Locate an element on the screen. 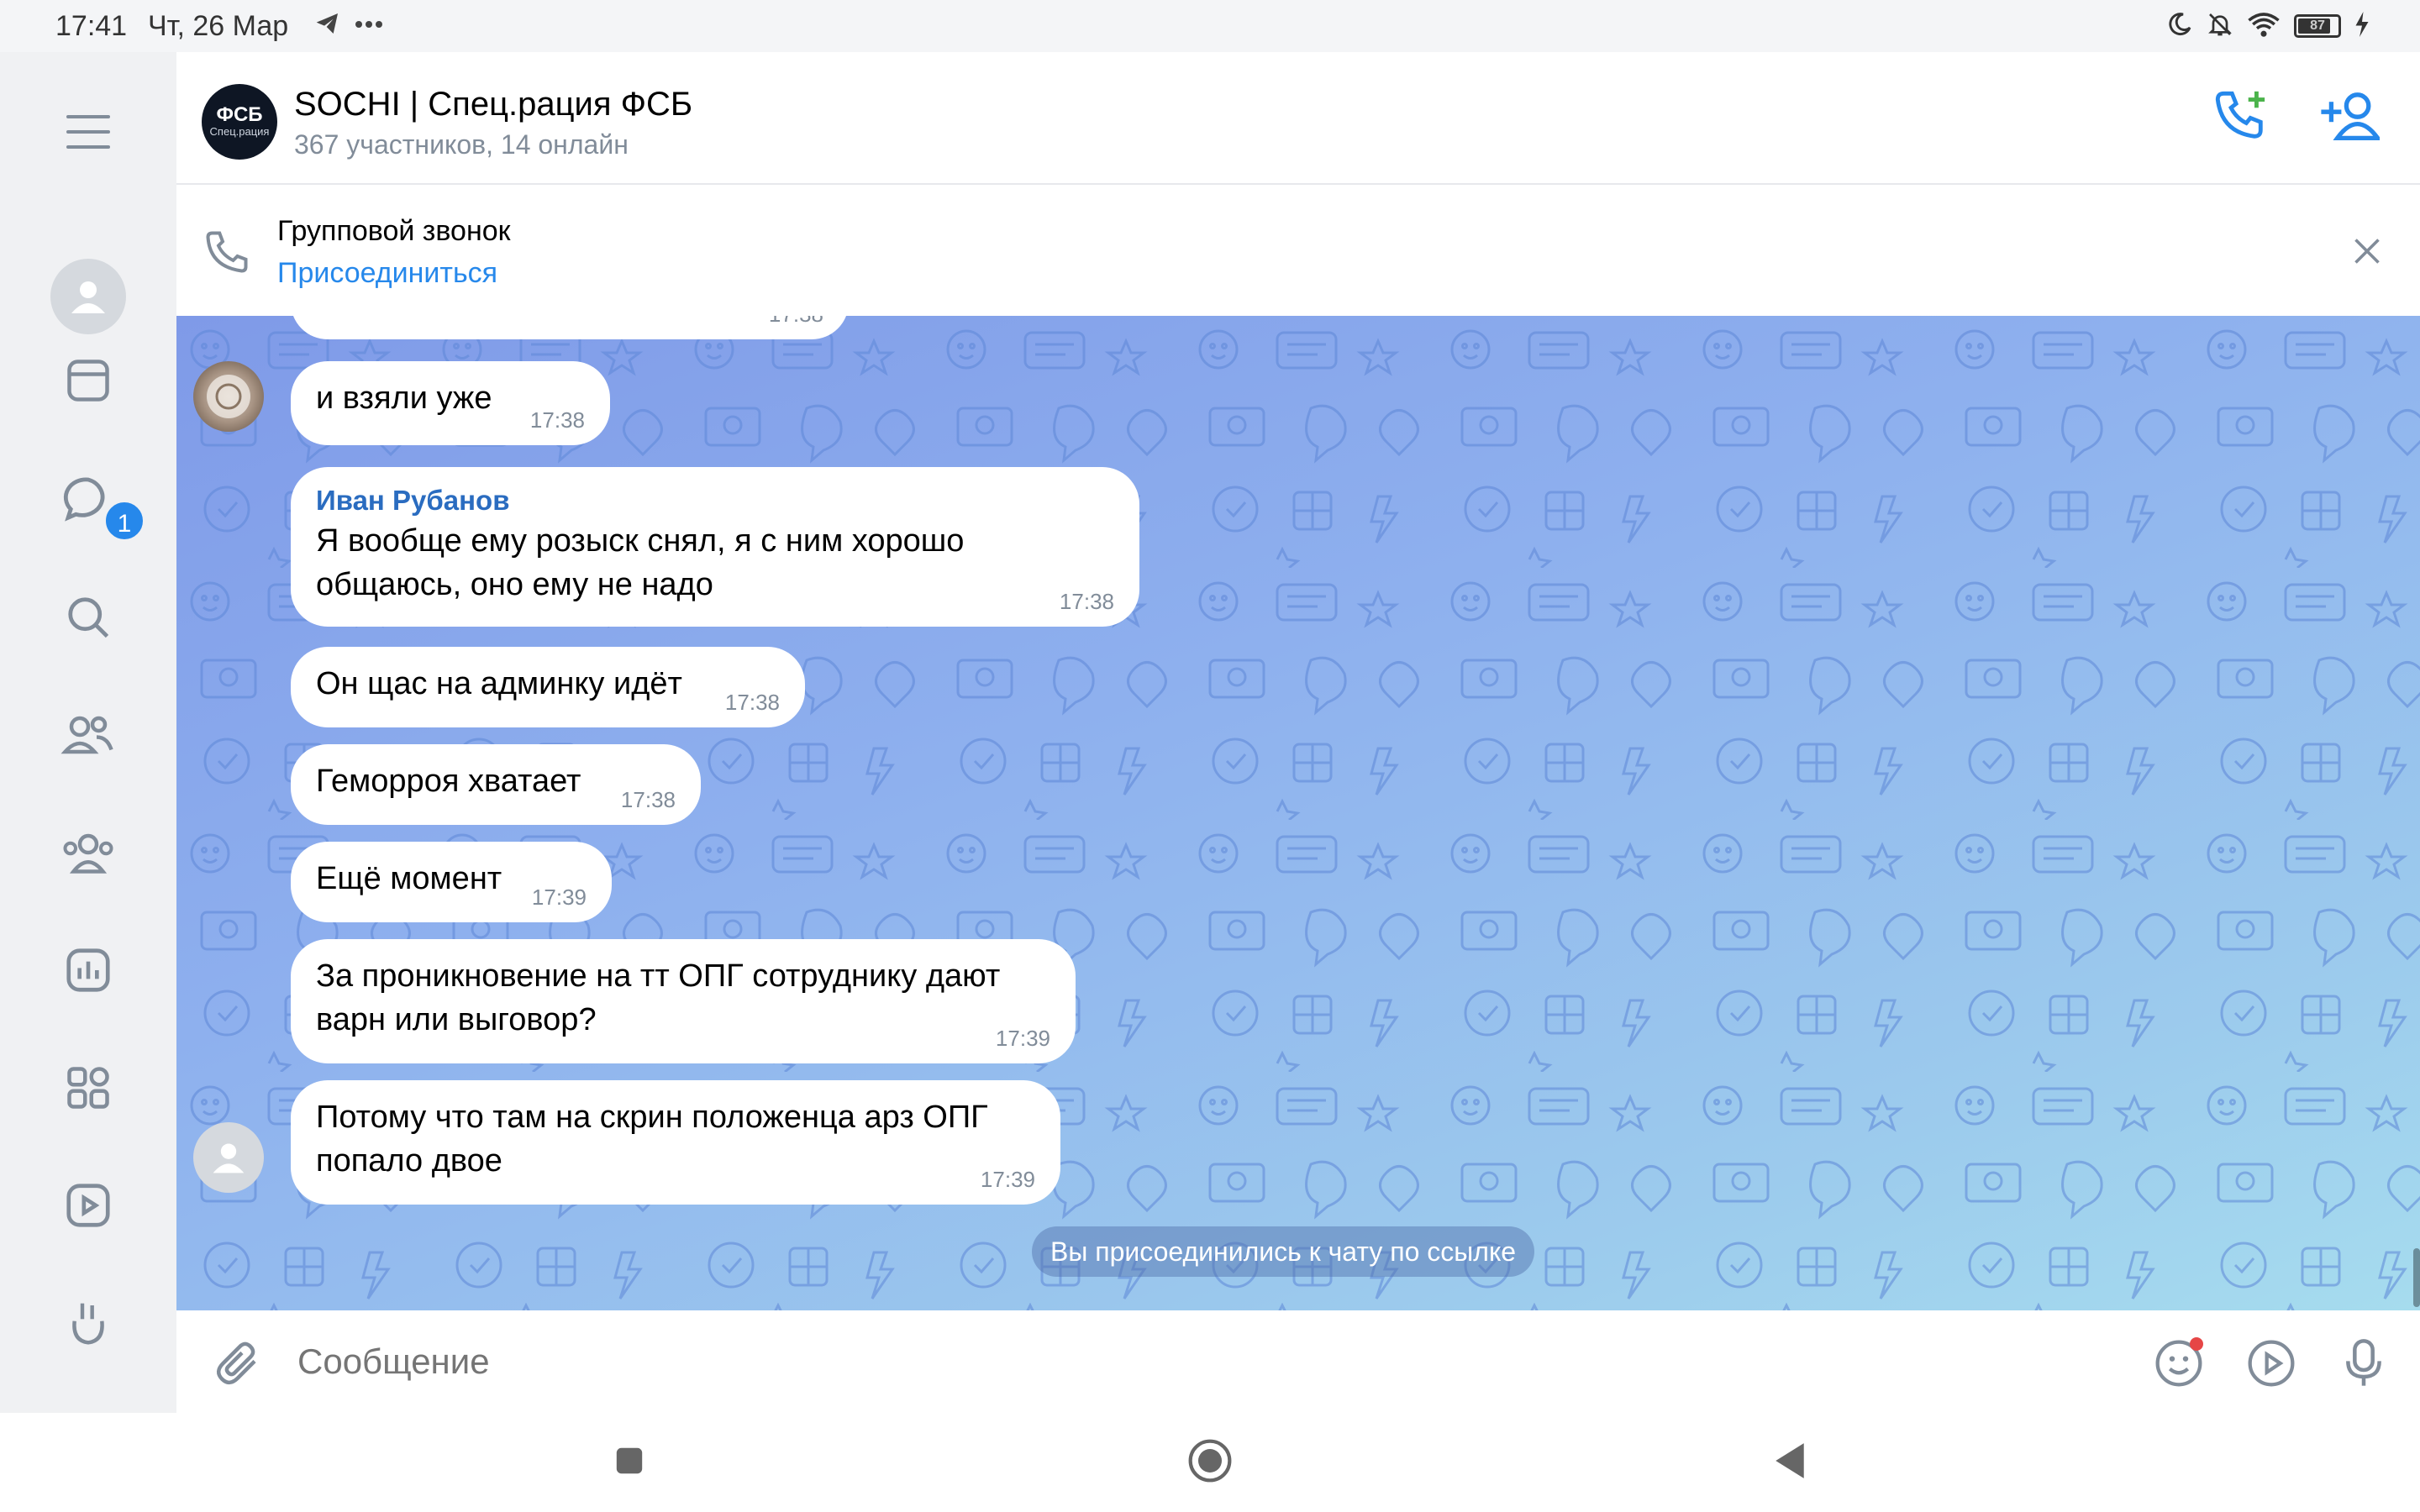 The width and height of the screenshot is (2420, 1512). battery-indicator: 87 is located at coordinates (2317, 26).